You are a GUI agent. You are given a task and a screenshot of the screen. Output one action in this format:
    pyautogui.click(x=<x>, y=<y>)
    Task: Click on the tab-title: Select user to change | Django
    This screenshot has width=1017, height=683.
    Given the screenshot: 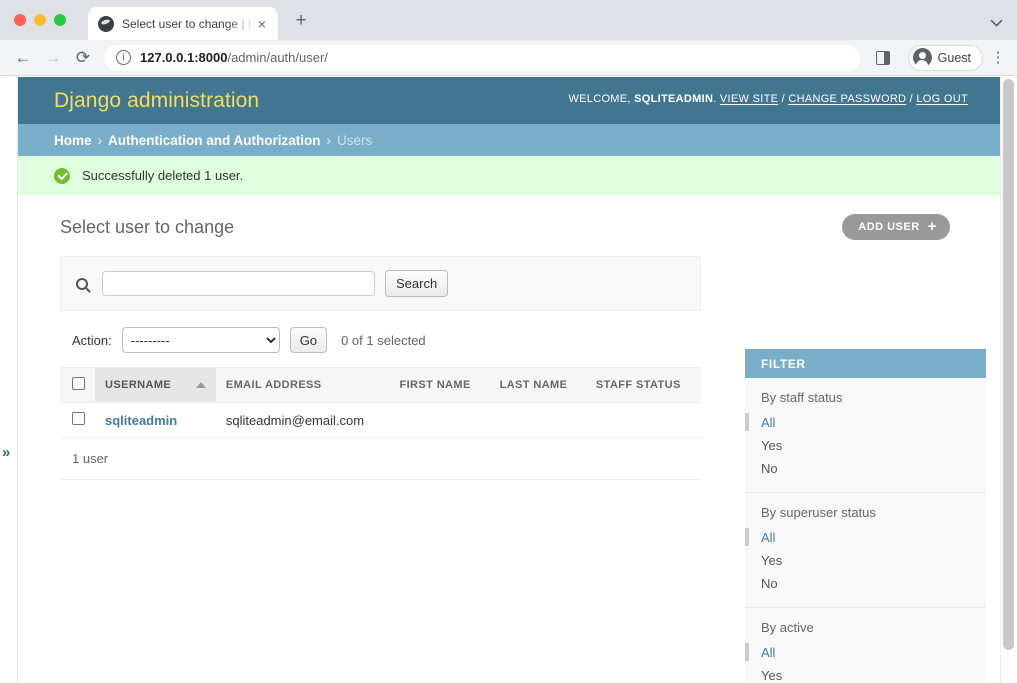 What is the action you would take?
    pyautogui.click(x=188, y=23)
    